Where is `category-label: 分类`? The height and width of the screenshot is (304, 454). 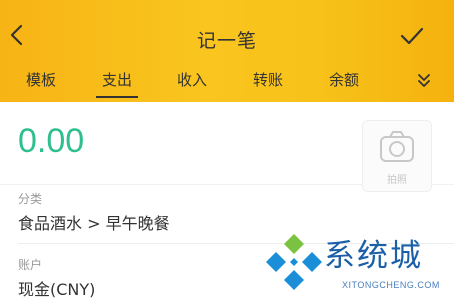 category-label: 分类 is located at coordinates (30, 199).